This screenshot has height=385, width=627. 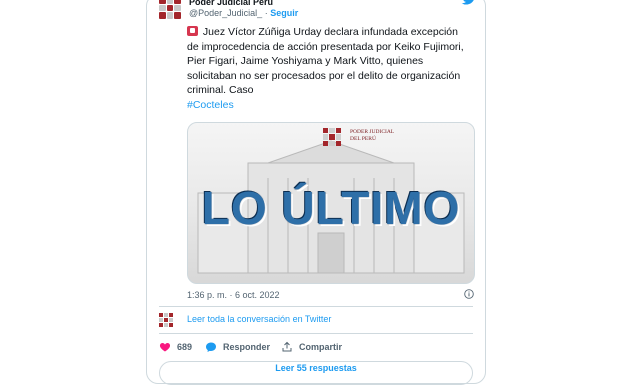 I want to click on author-handle: @Poder_Judicial_, so click(x=225, y=13).